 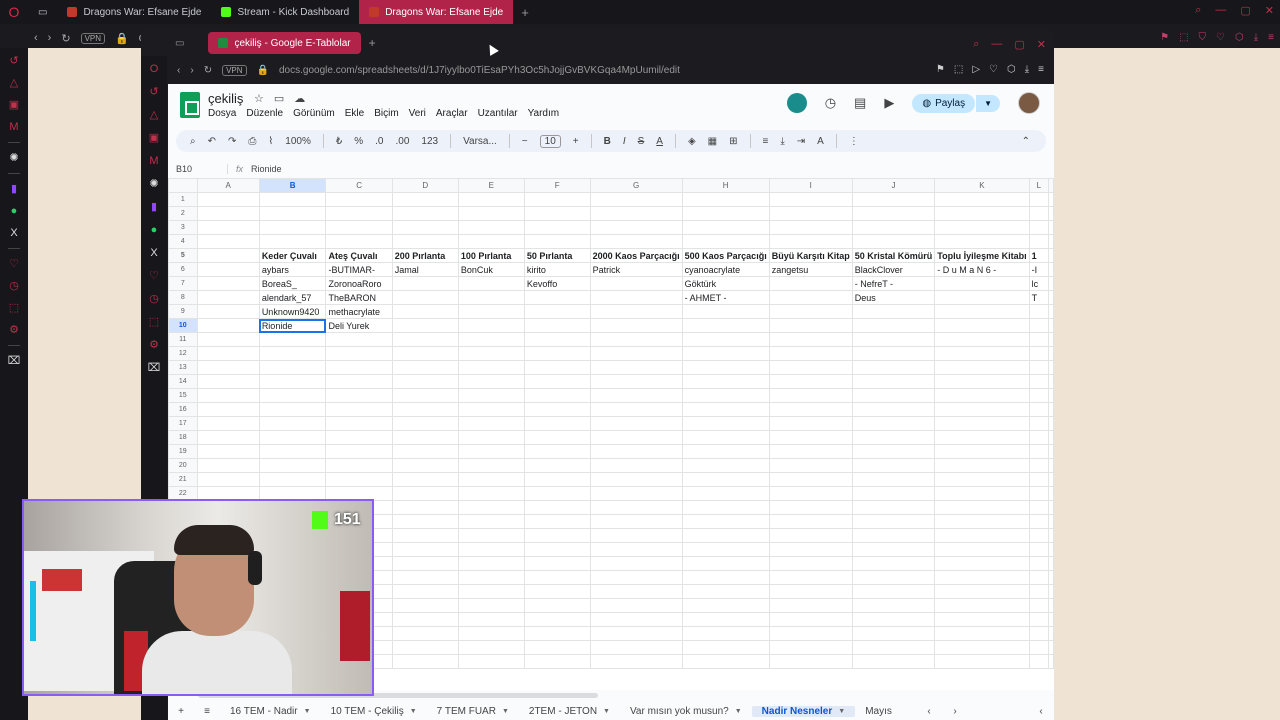 I want to click on back-icon: ‹, so click(x=178, y=70).